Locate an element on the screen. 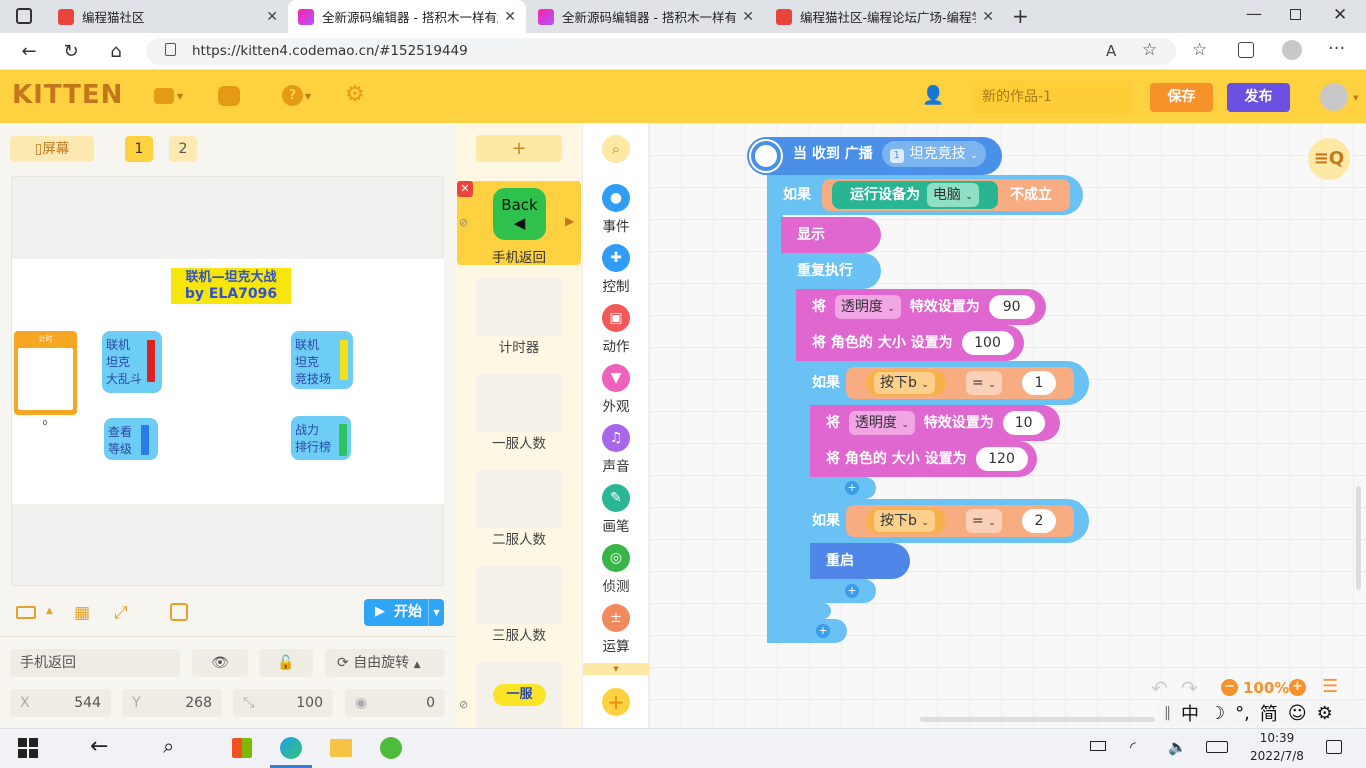 The height and width of the screenshot is (768, 1366). set-effect-block: 将 透明度 ⌄ 特效设置为 90 is located at coordinates (921, 307).